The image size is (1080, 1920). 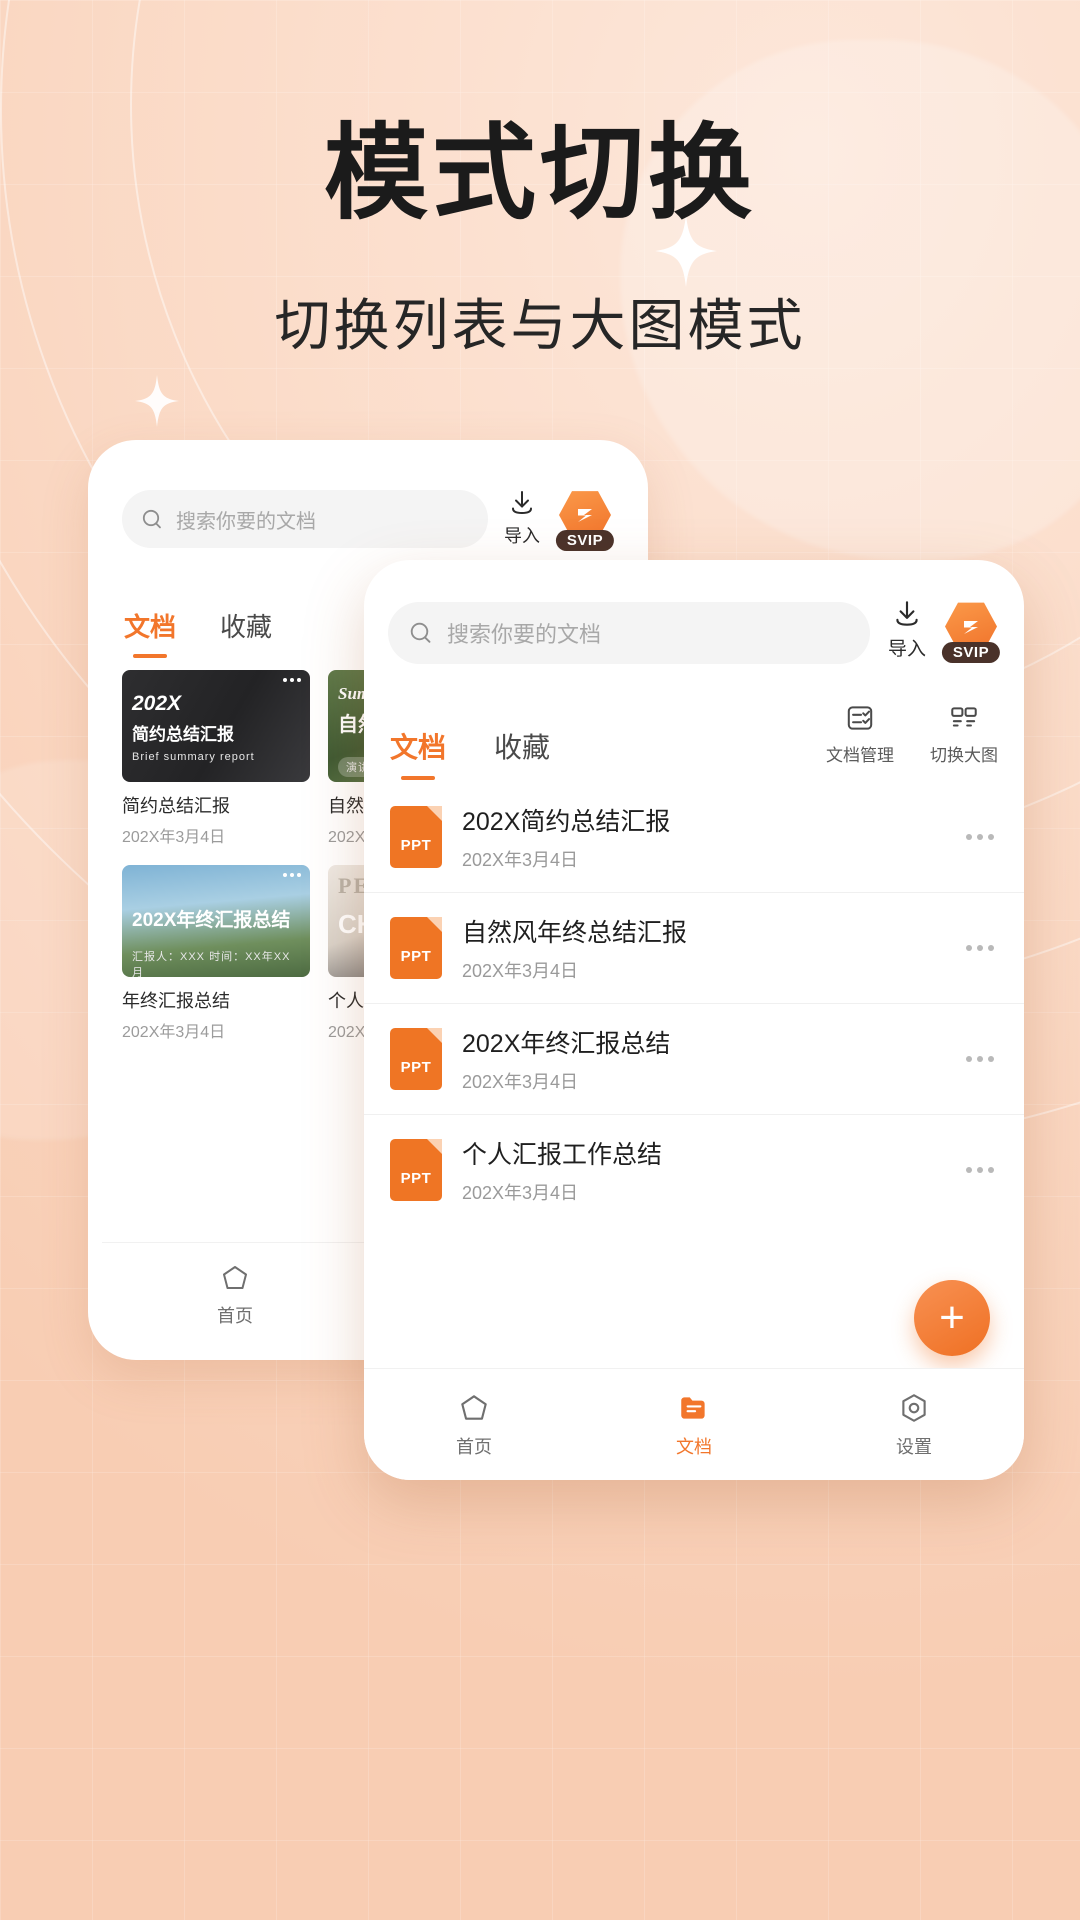 I want to click on thumb-en-text: 汇报人：XXX 时间：XX年XX月, so click(x=211, y=964).